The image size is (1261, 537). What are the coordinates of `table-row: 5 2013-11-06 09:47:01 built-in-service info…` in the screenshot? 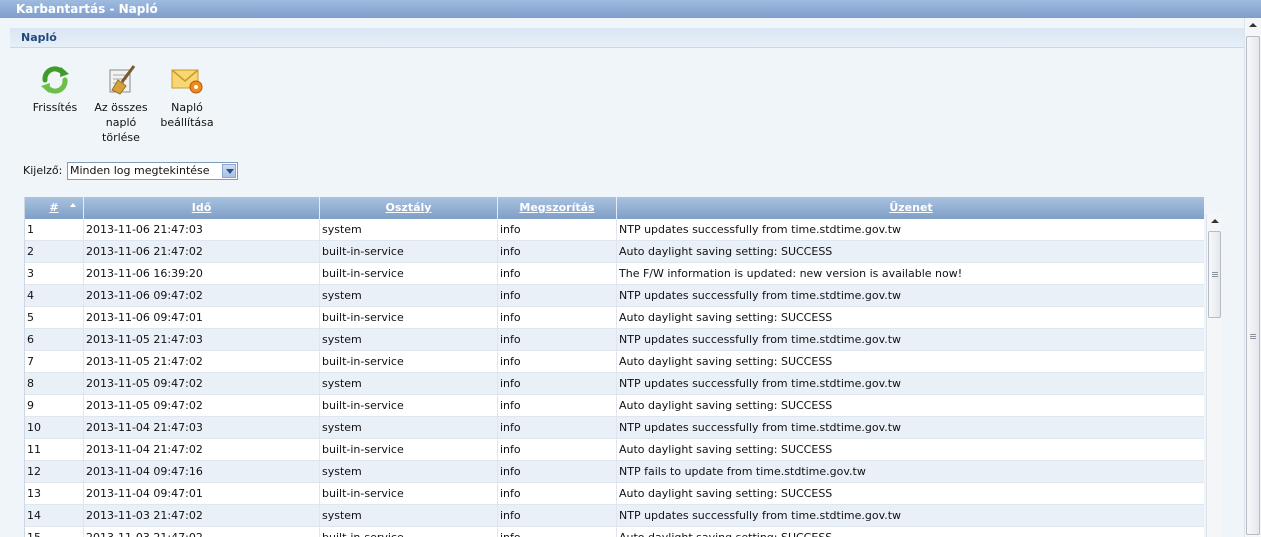 It's located at (614, 318).